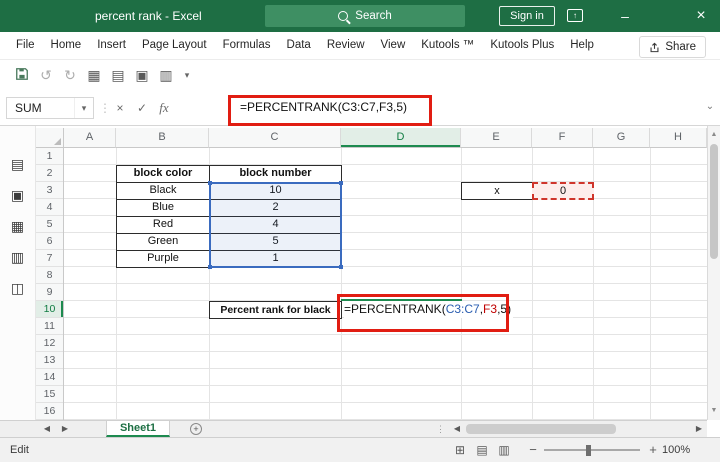 The width and height of the screenshot is (720, 462). I want to click on name-box-dropdown-icon: ▾, so click(83, 108).